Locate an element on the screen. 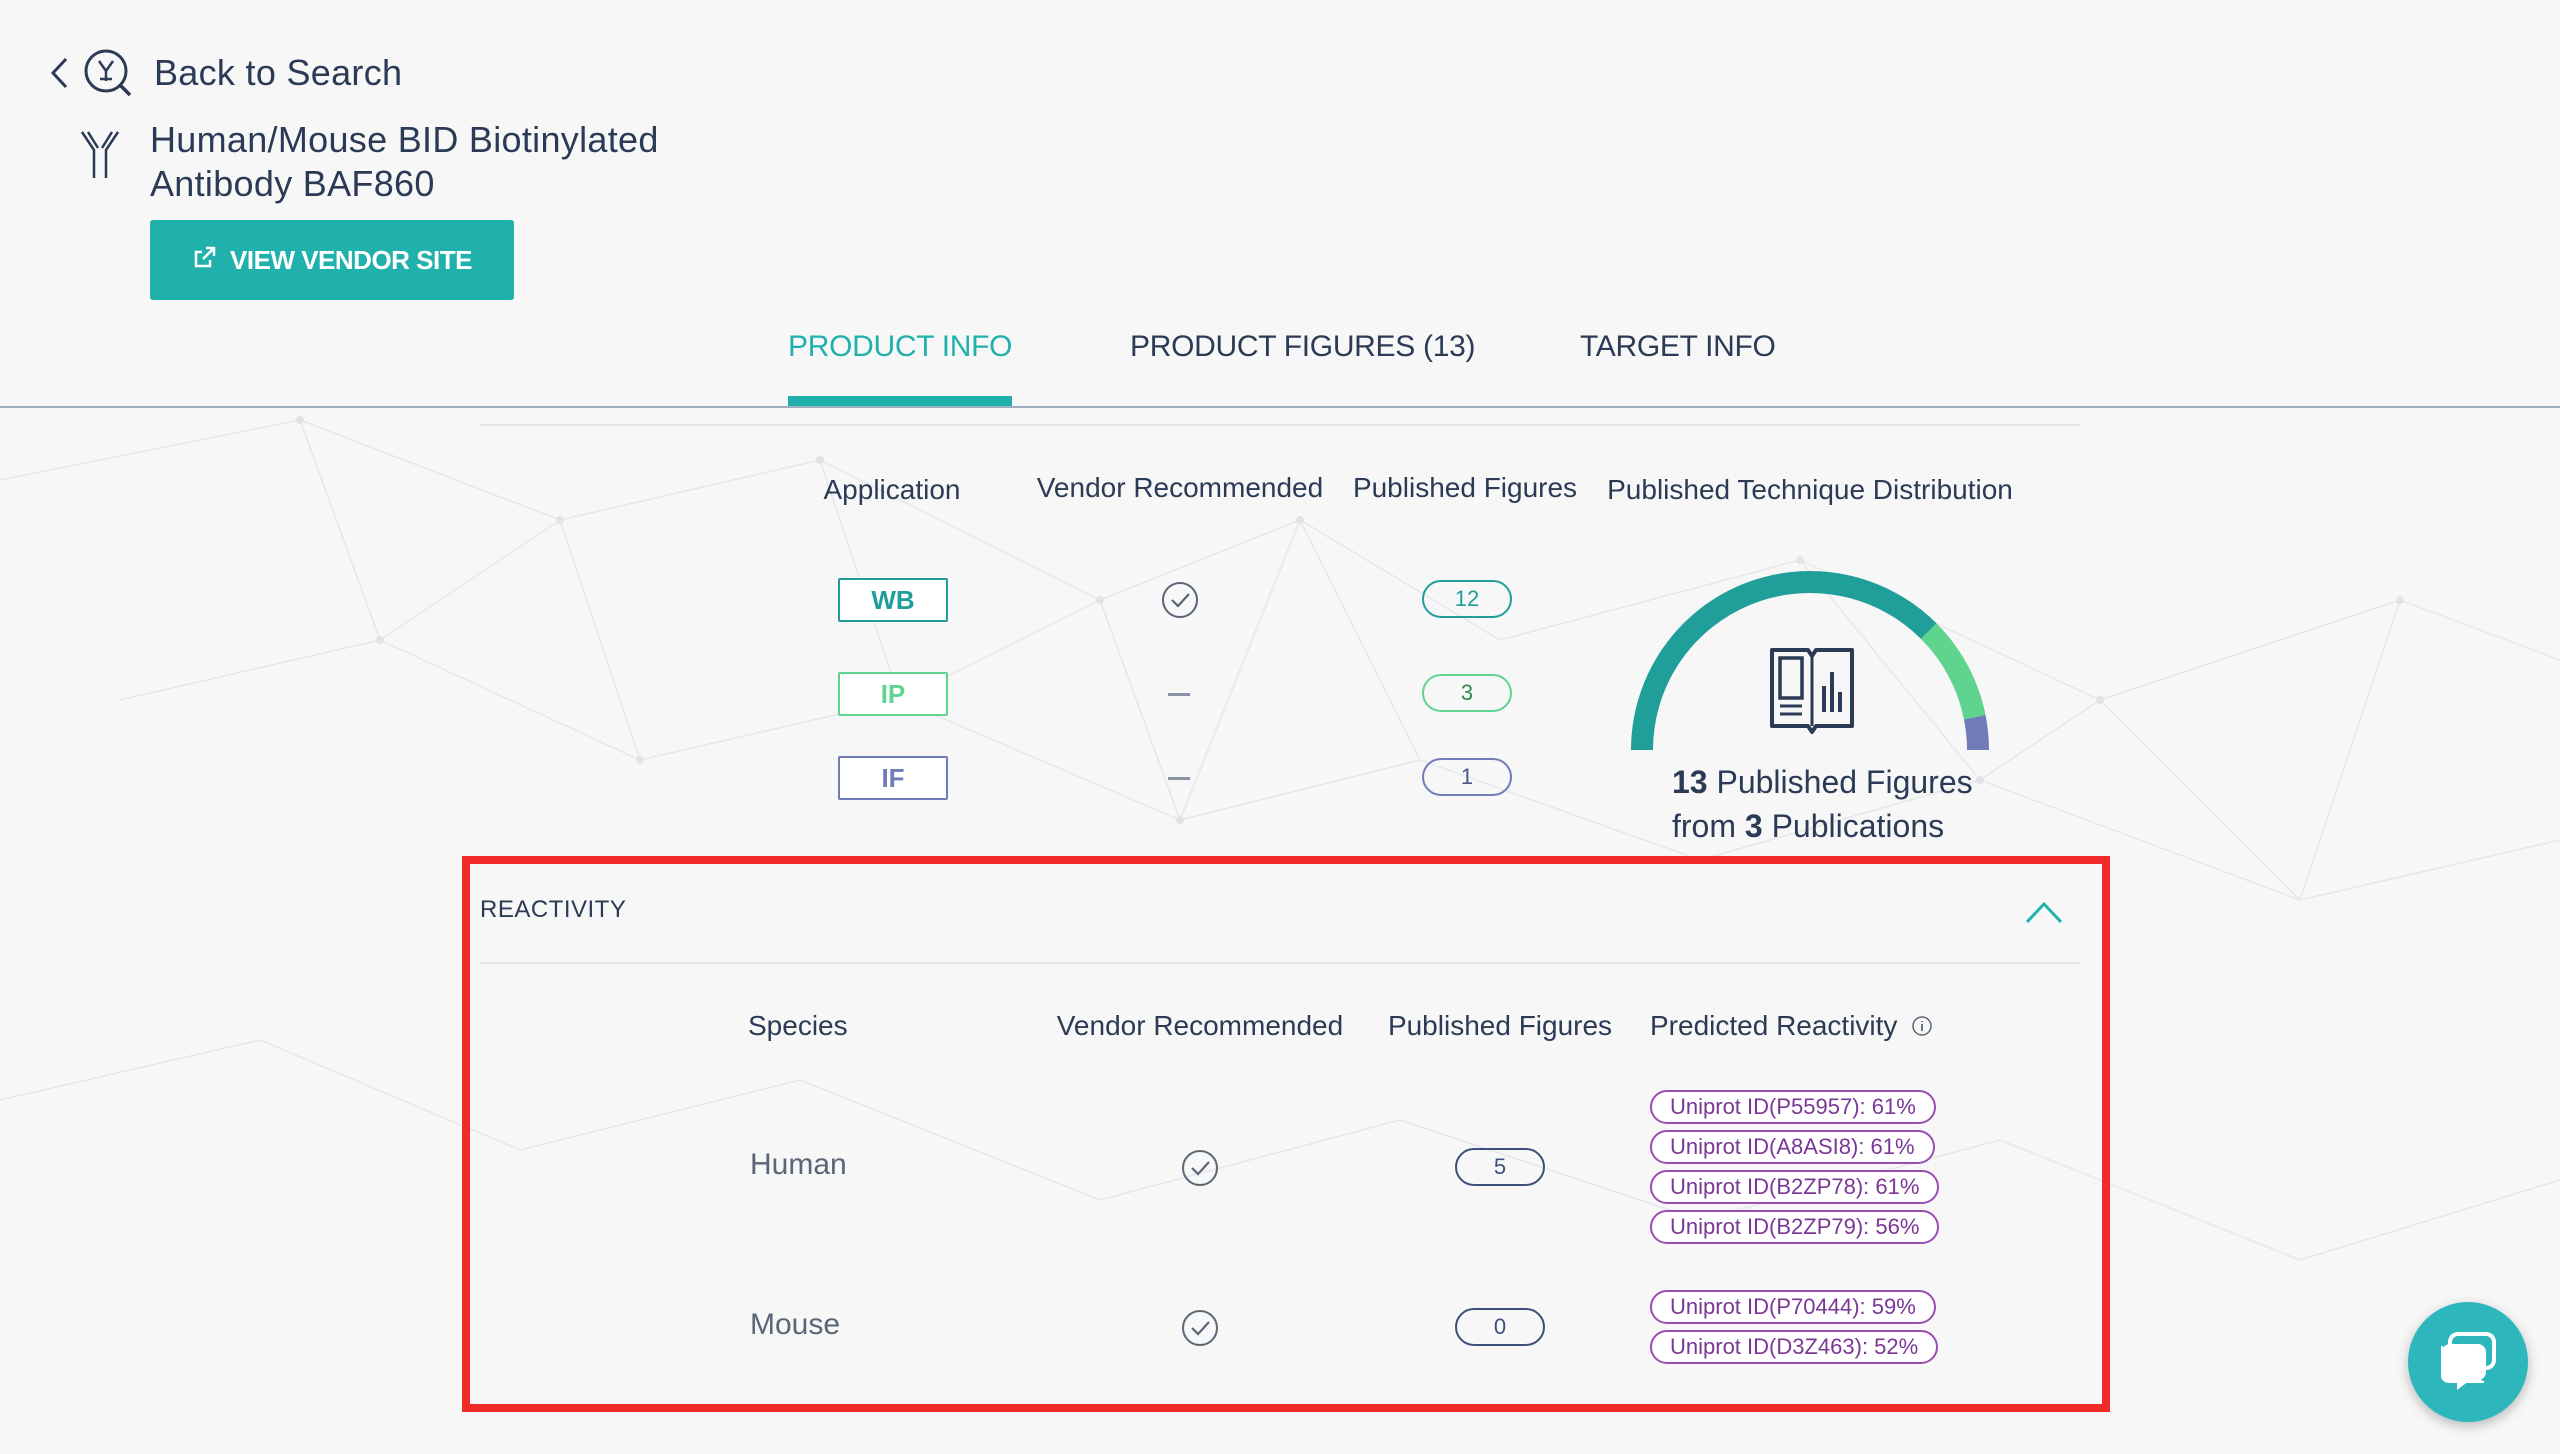 This screenshot has height=1454, width=2560. reactivity-published-figures-header: Published Figures is located at coordinates (1500, 1025).